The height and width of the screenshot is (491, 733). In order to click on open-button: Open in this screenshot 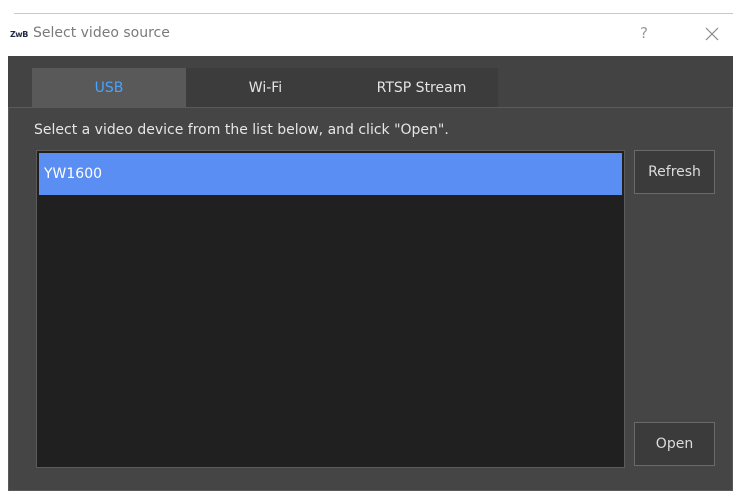, I will do `click(674, 444)`.